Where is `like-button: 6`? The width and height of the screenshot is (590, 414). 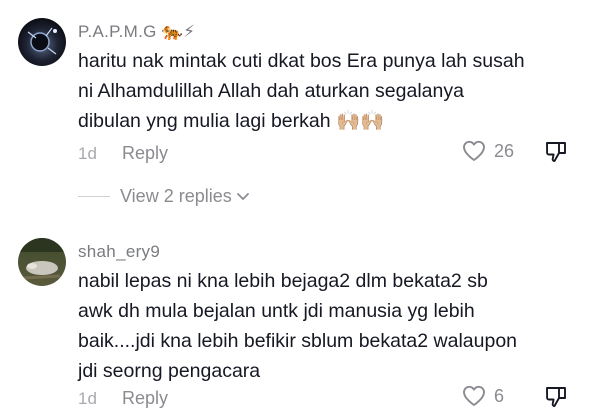
like-button: 6 is located at coordinates (483, 396).